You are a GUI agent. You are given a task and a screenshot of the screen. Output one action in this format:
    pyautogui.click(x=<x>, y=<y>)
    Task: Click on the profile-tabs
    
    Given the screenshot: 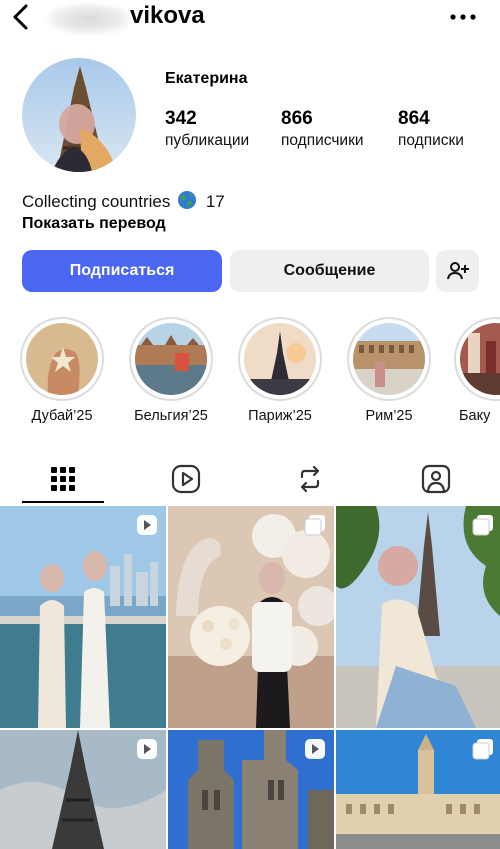 What is the action you would take?
    pyautogui.click(x=250, y=480)
    